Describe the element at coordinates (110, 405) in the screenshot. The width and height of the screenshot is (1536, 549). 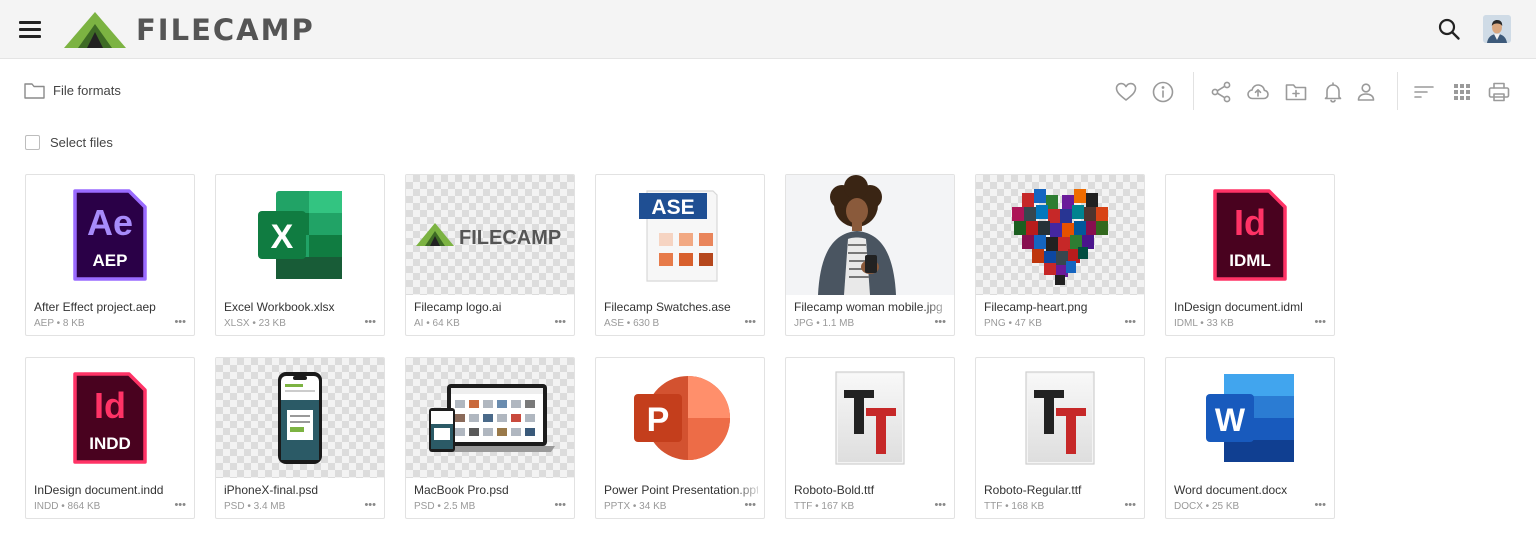
I see `indd-glyph: Id` at that location.